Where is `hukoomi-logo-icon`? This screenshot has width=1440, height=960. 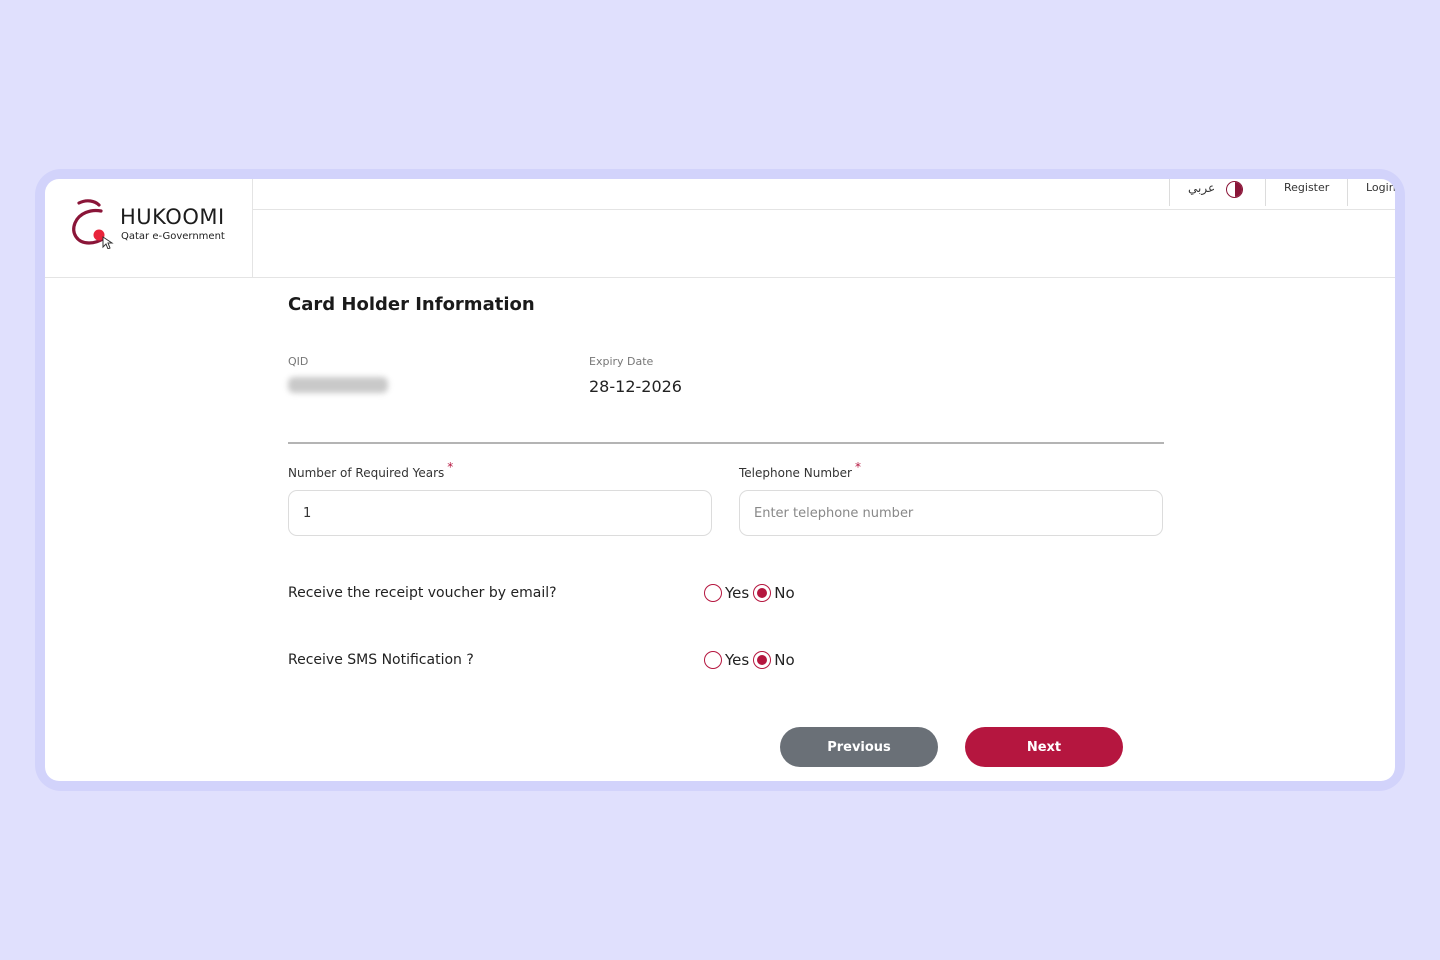
hukoomi-logo-icon is located at coordinates (93, 224).